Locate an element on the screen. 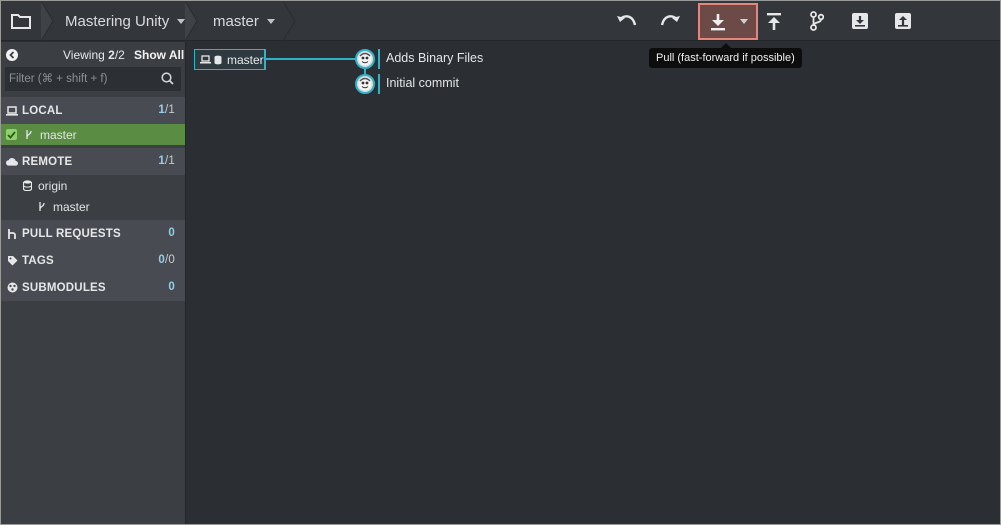 This screenshot has height=525, width=1001. open-repo-button is located at coordinates (21, 21).